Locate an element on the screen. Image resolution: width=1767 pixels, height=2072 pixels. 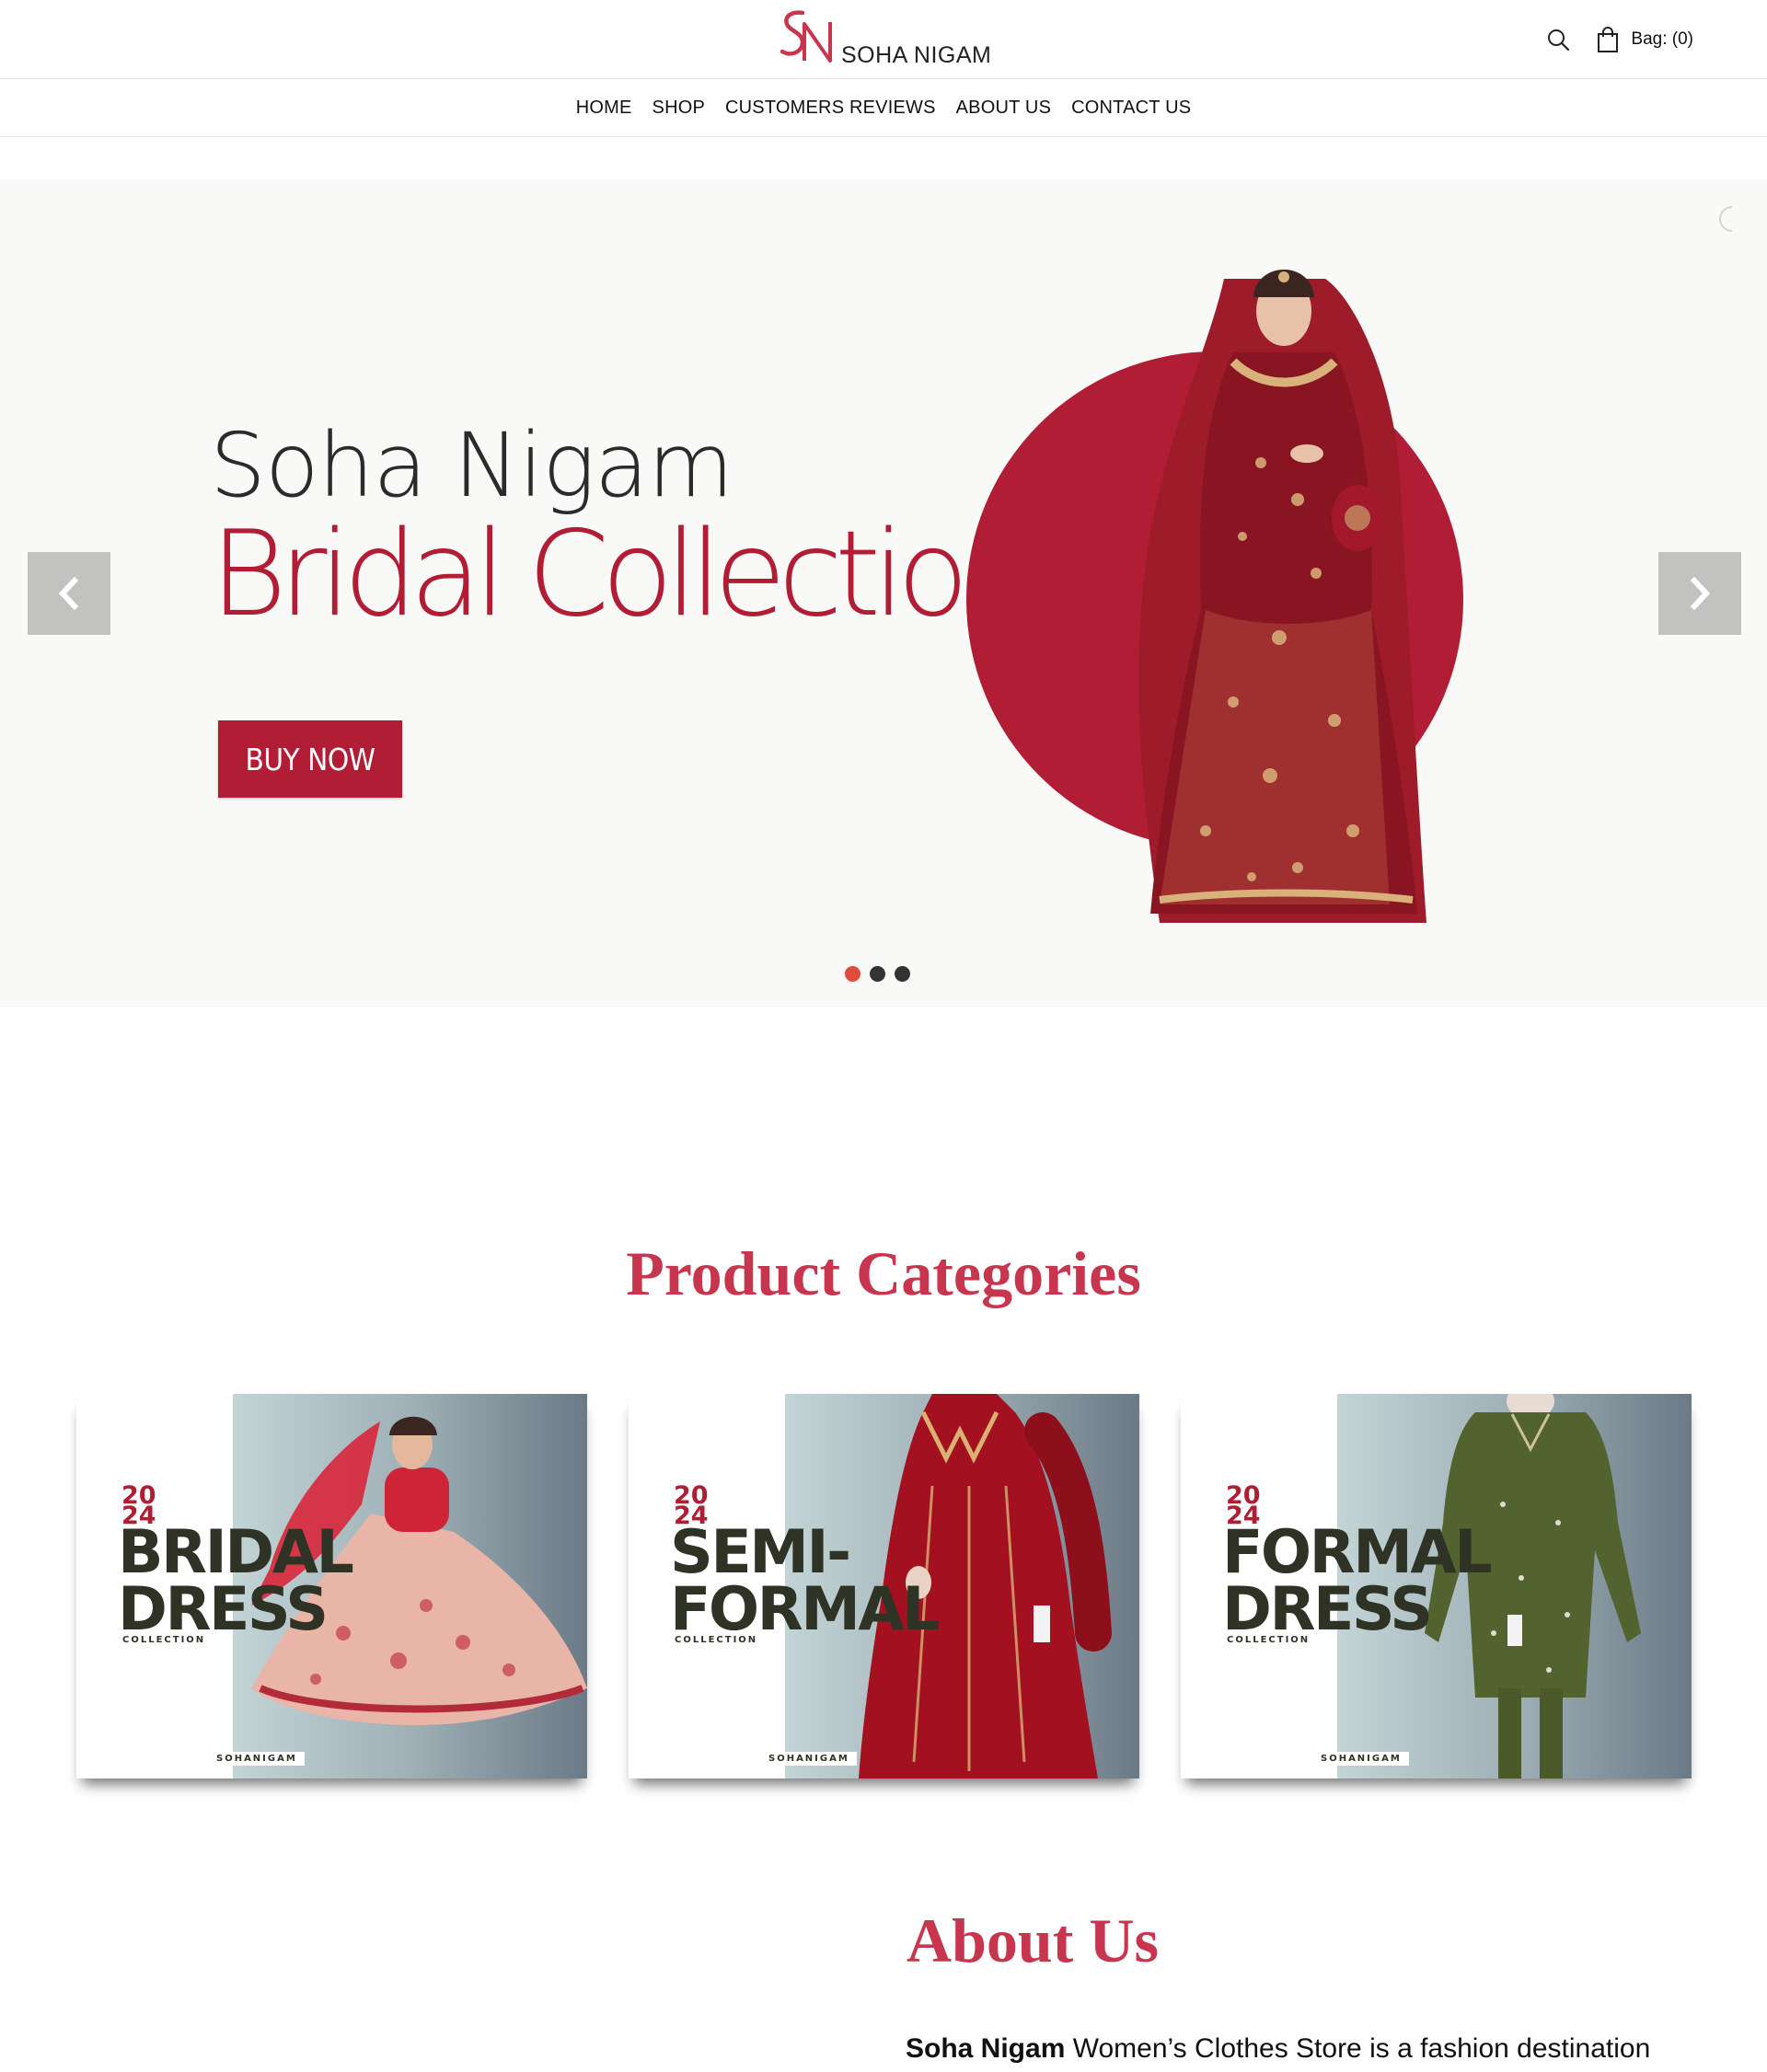
nav-shop: SHOP is located at coordinates (678, 108).